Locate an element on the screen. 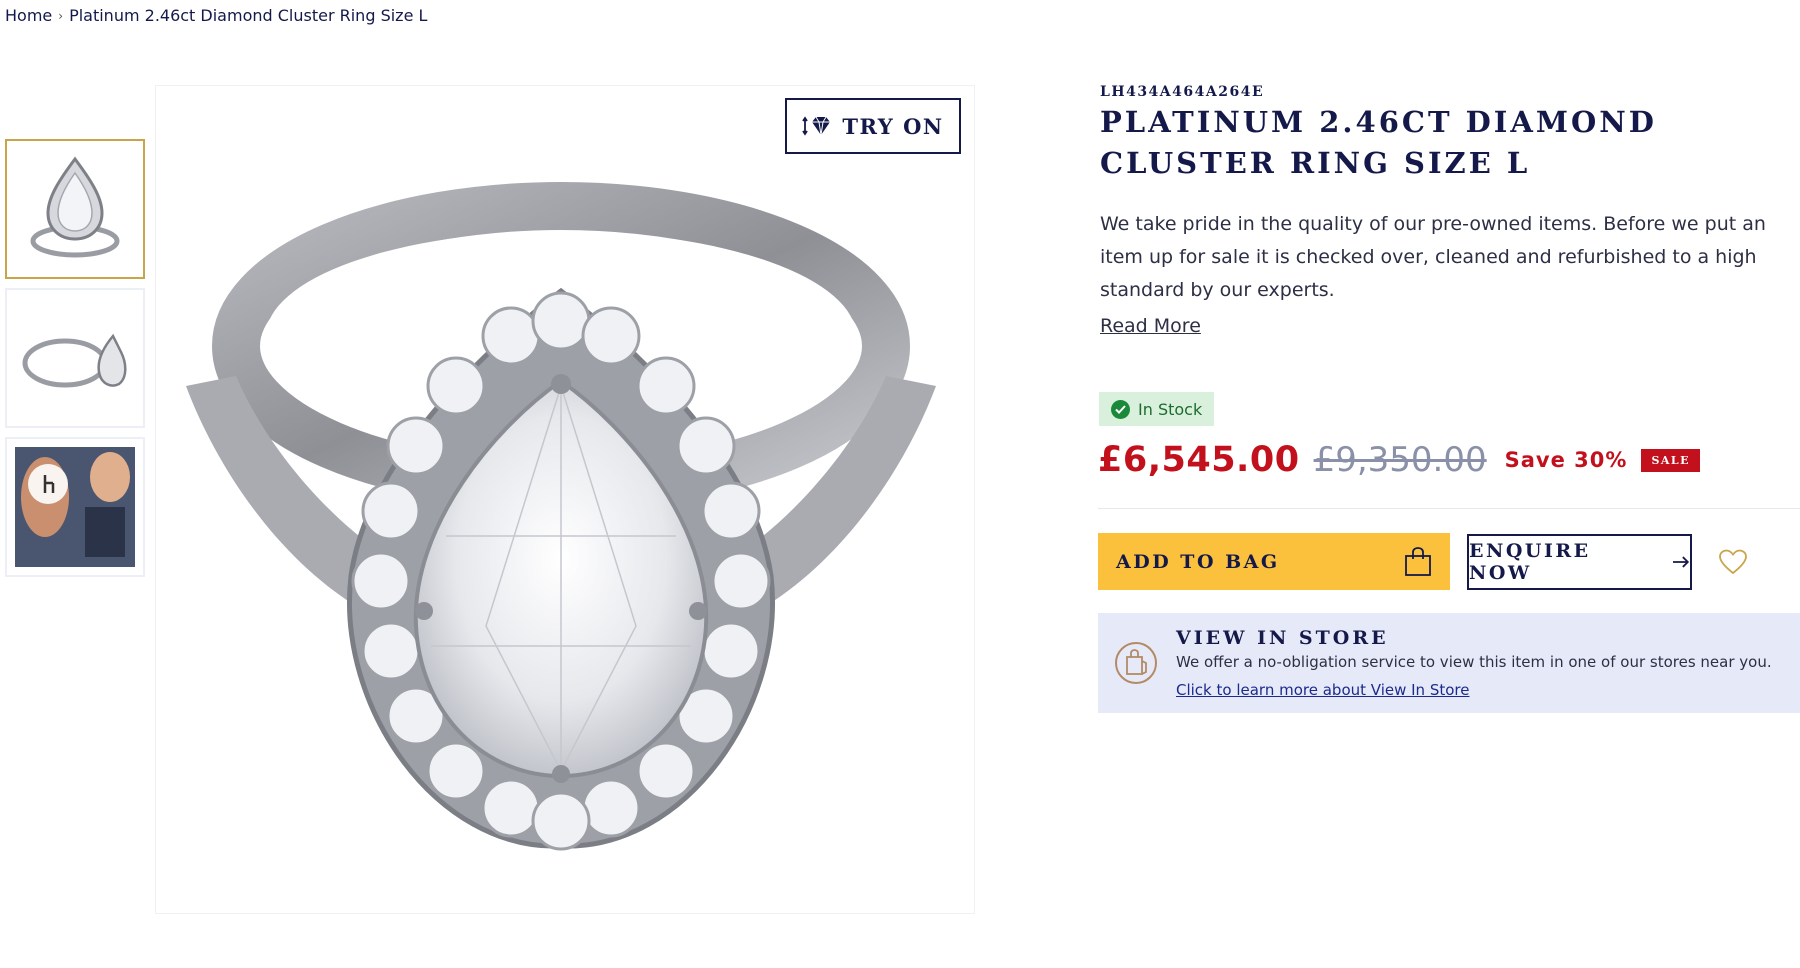 The image size is (1800, 968). enquire-now-button: ENQUIRE NOW is located at coordinates (1579, 562).